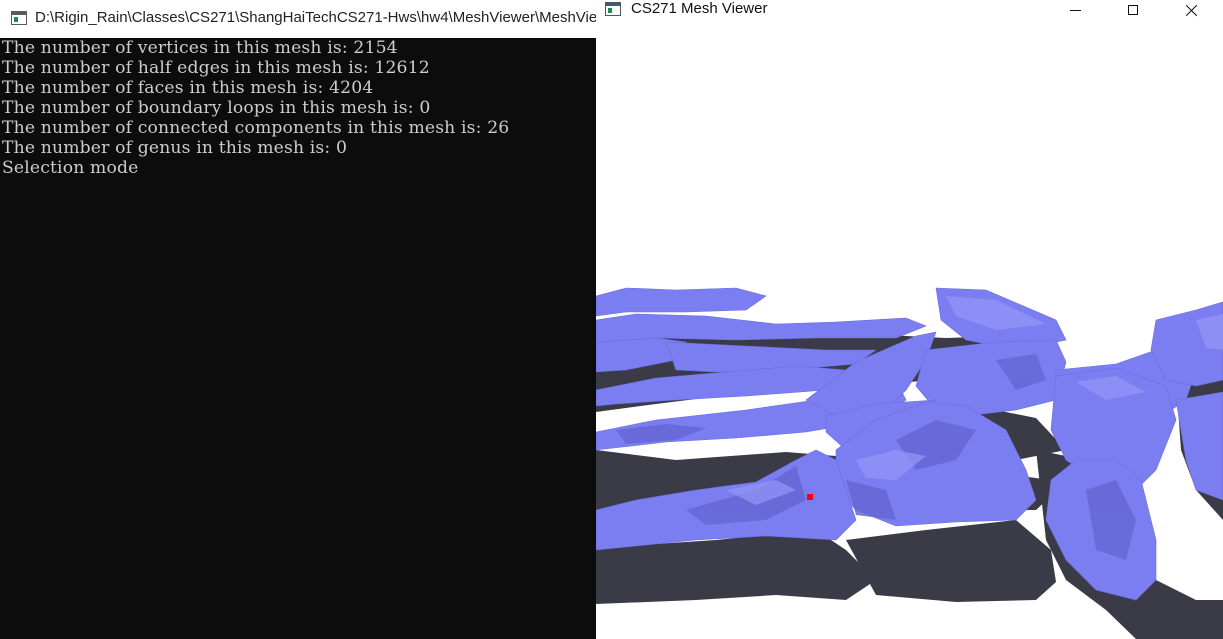  I want to click on minimize-icon, so click(1075, 10).